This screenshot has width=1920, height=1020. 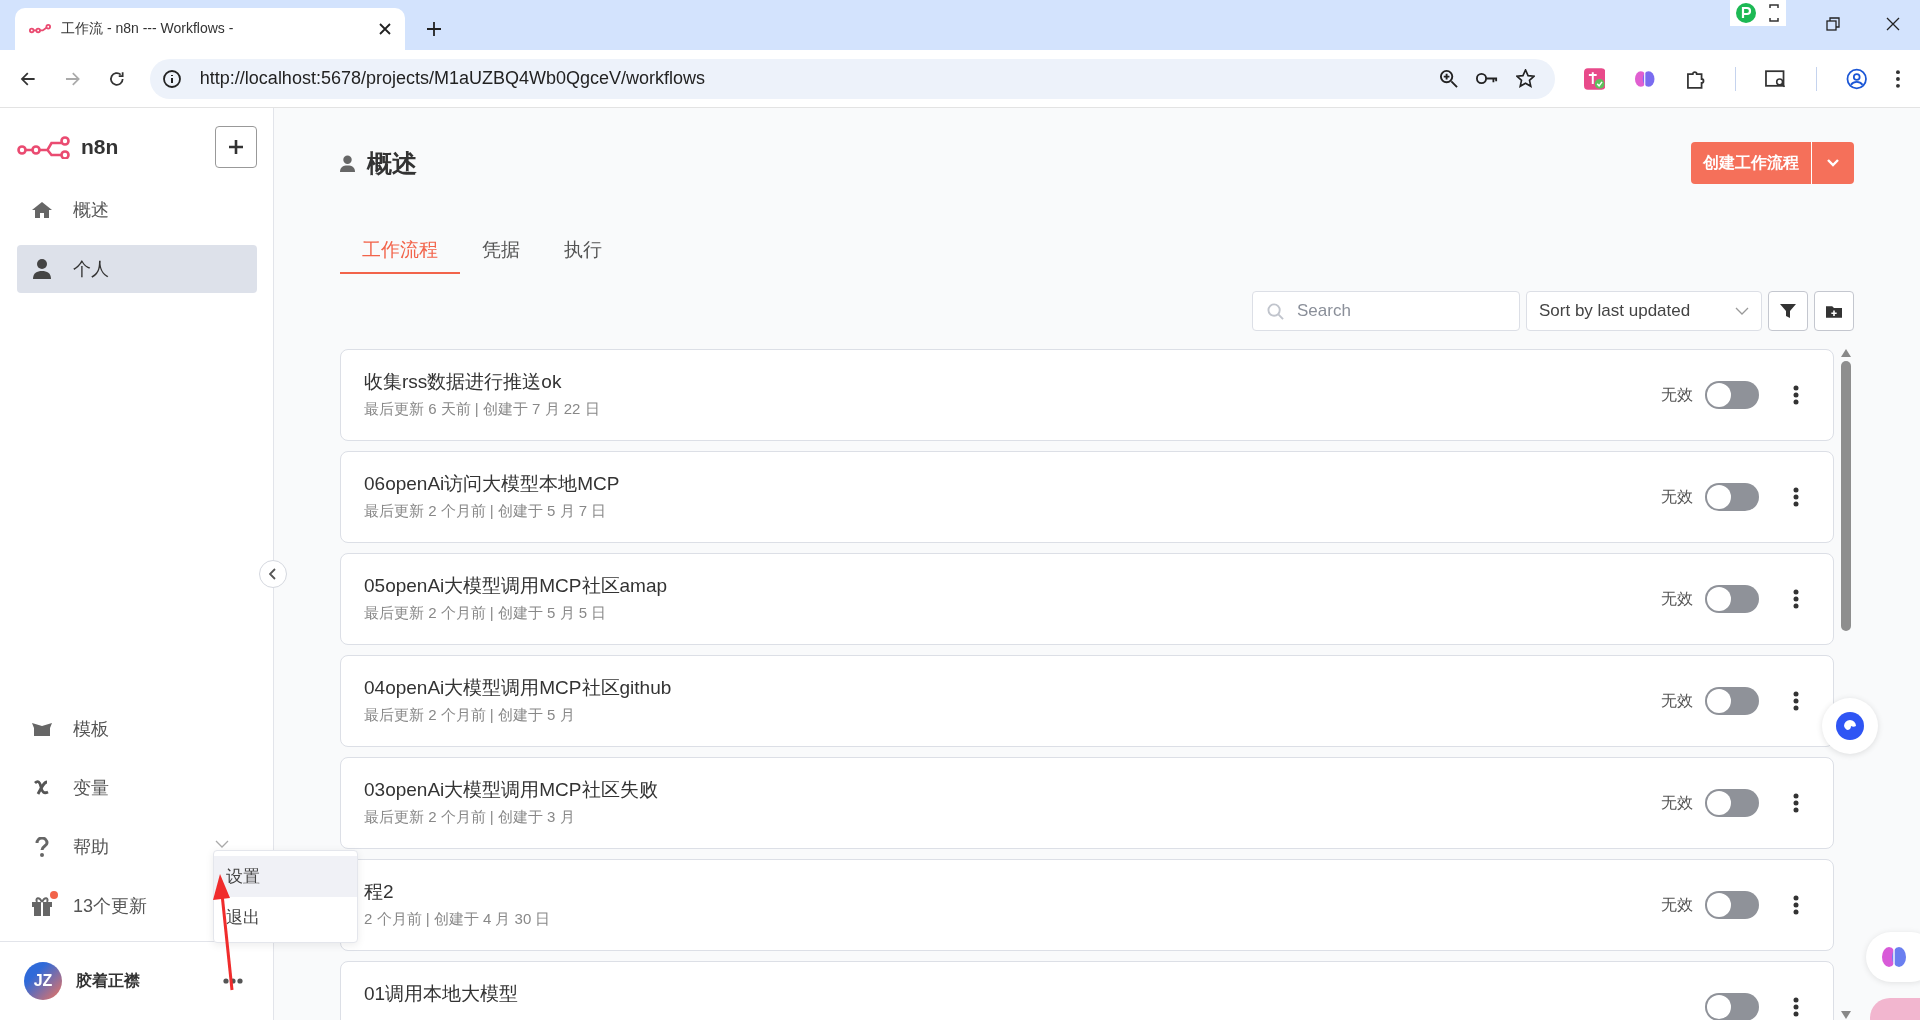 I want to click on gift-icon, so click(x=42, y=906).